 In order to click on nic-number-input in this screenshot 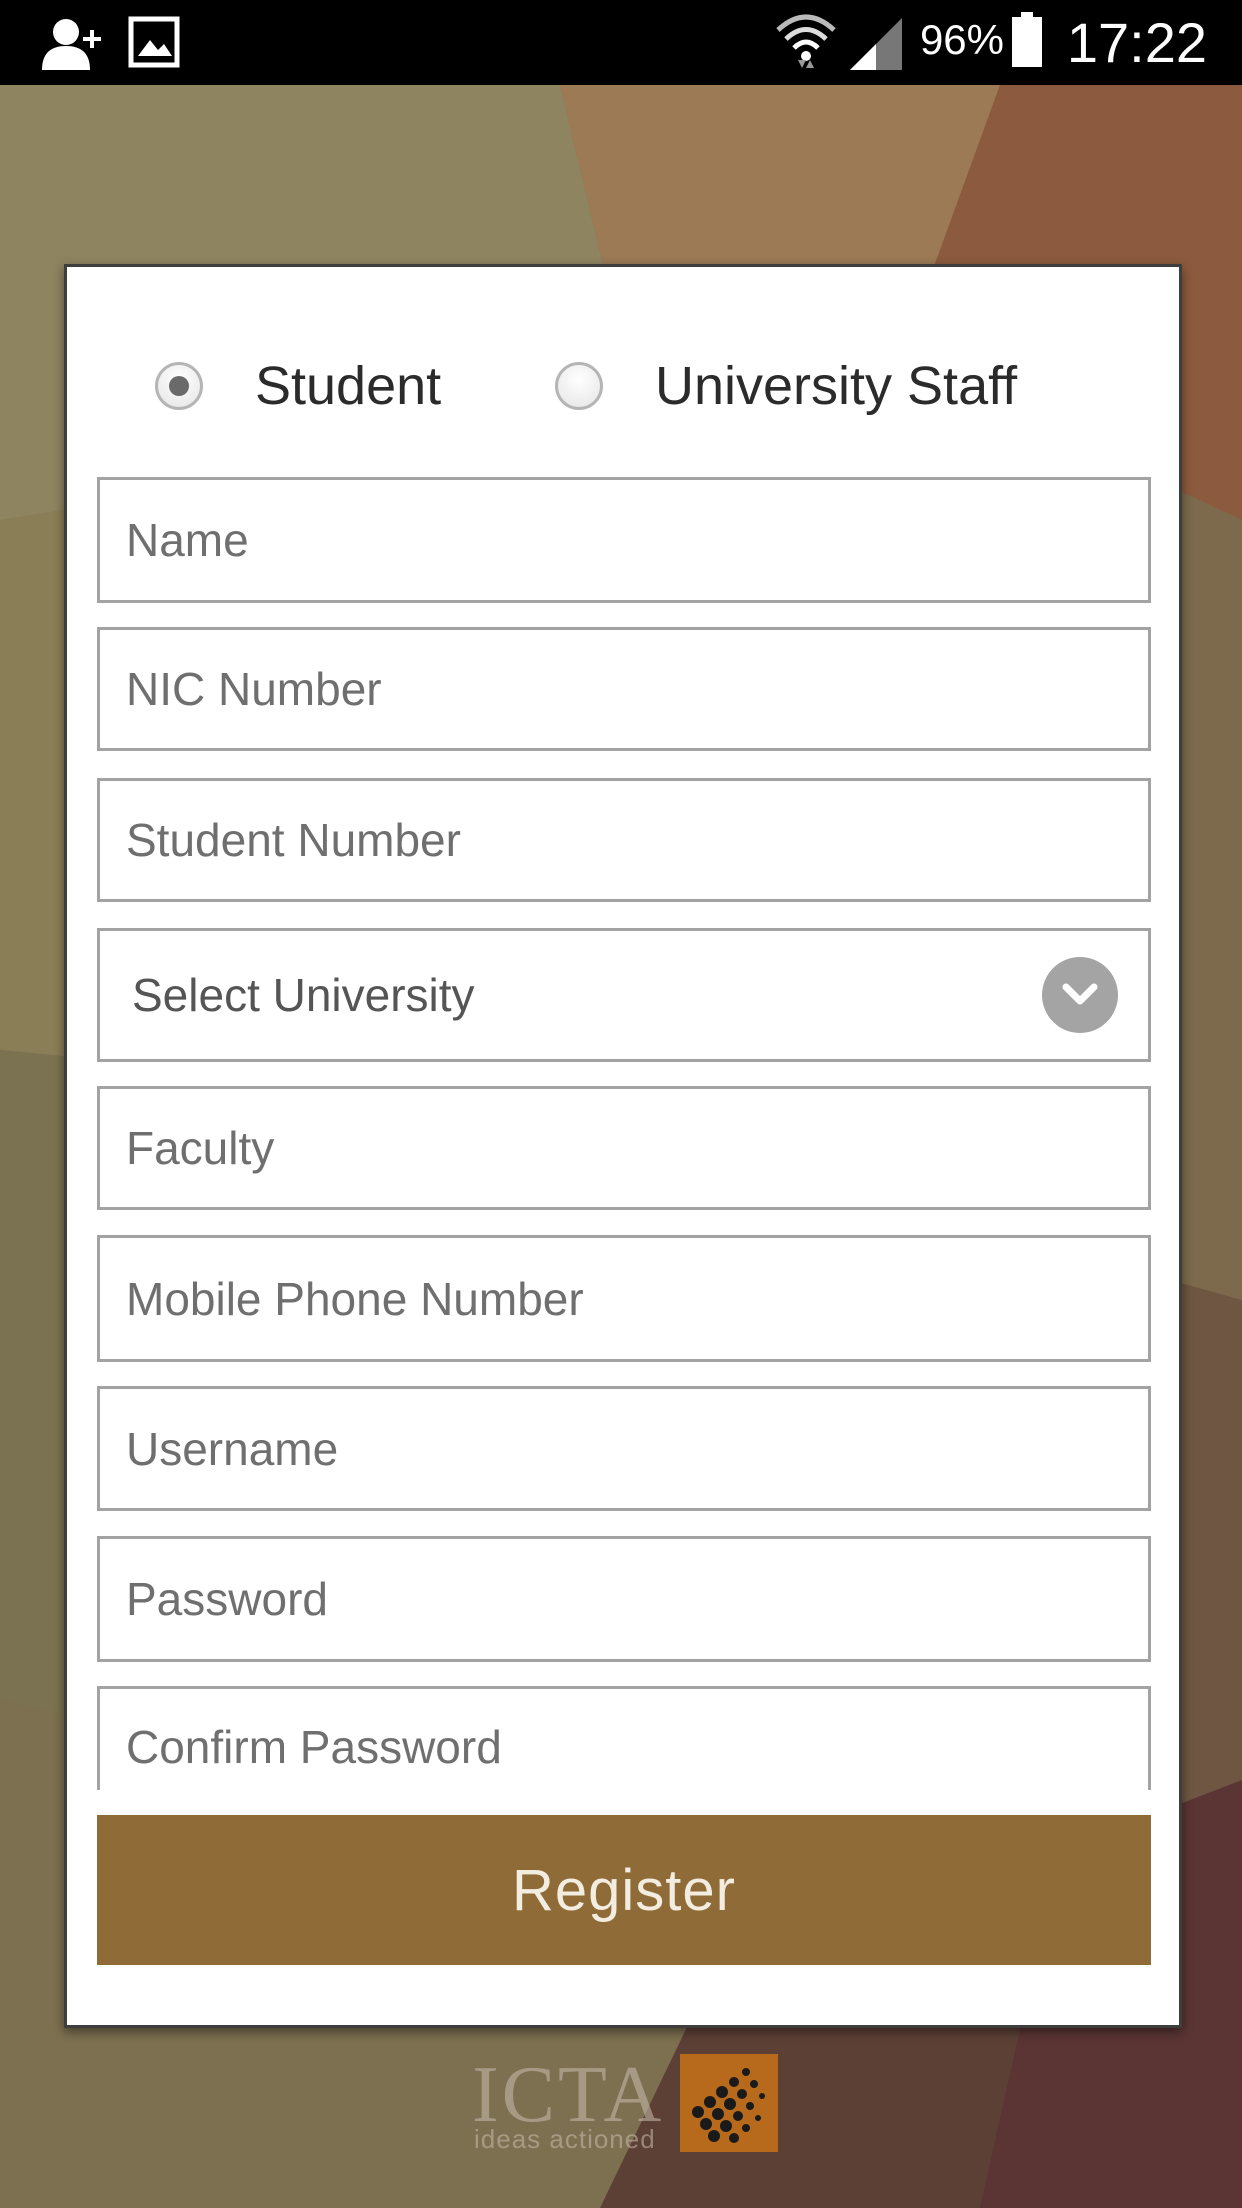, I will do `click(624, 689)`.